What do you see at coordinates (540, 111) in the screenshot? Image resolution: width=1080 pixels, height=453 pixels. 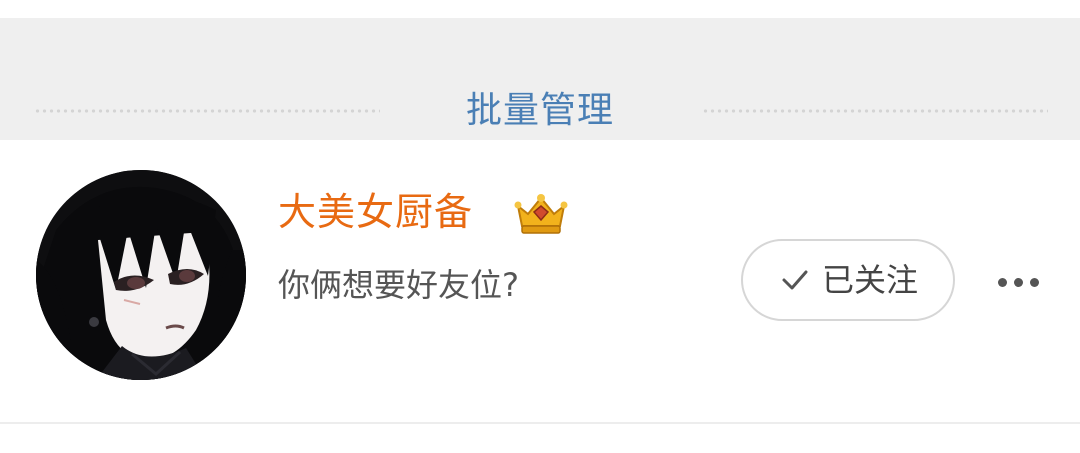 I see `batch-manage-button: 批量管理` at bounding box center [540, 111].